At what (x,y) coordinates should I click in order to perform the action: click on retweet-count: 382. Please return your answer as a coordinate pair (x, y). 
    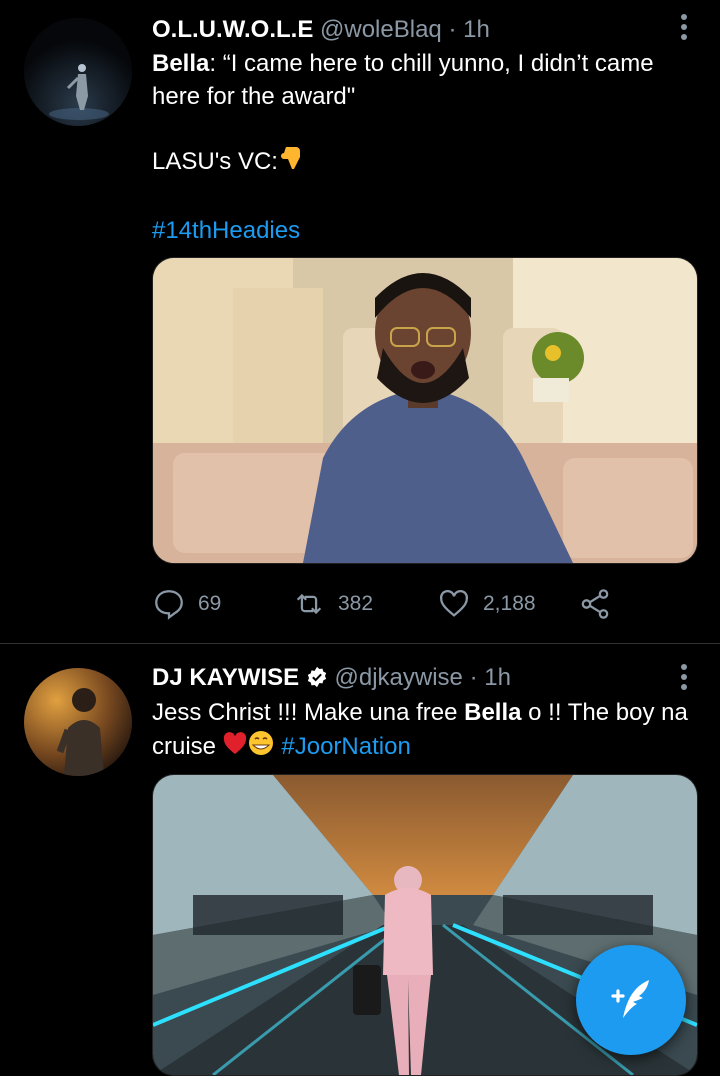
    Looking at the image, I should click on (356, 603).